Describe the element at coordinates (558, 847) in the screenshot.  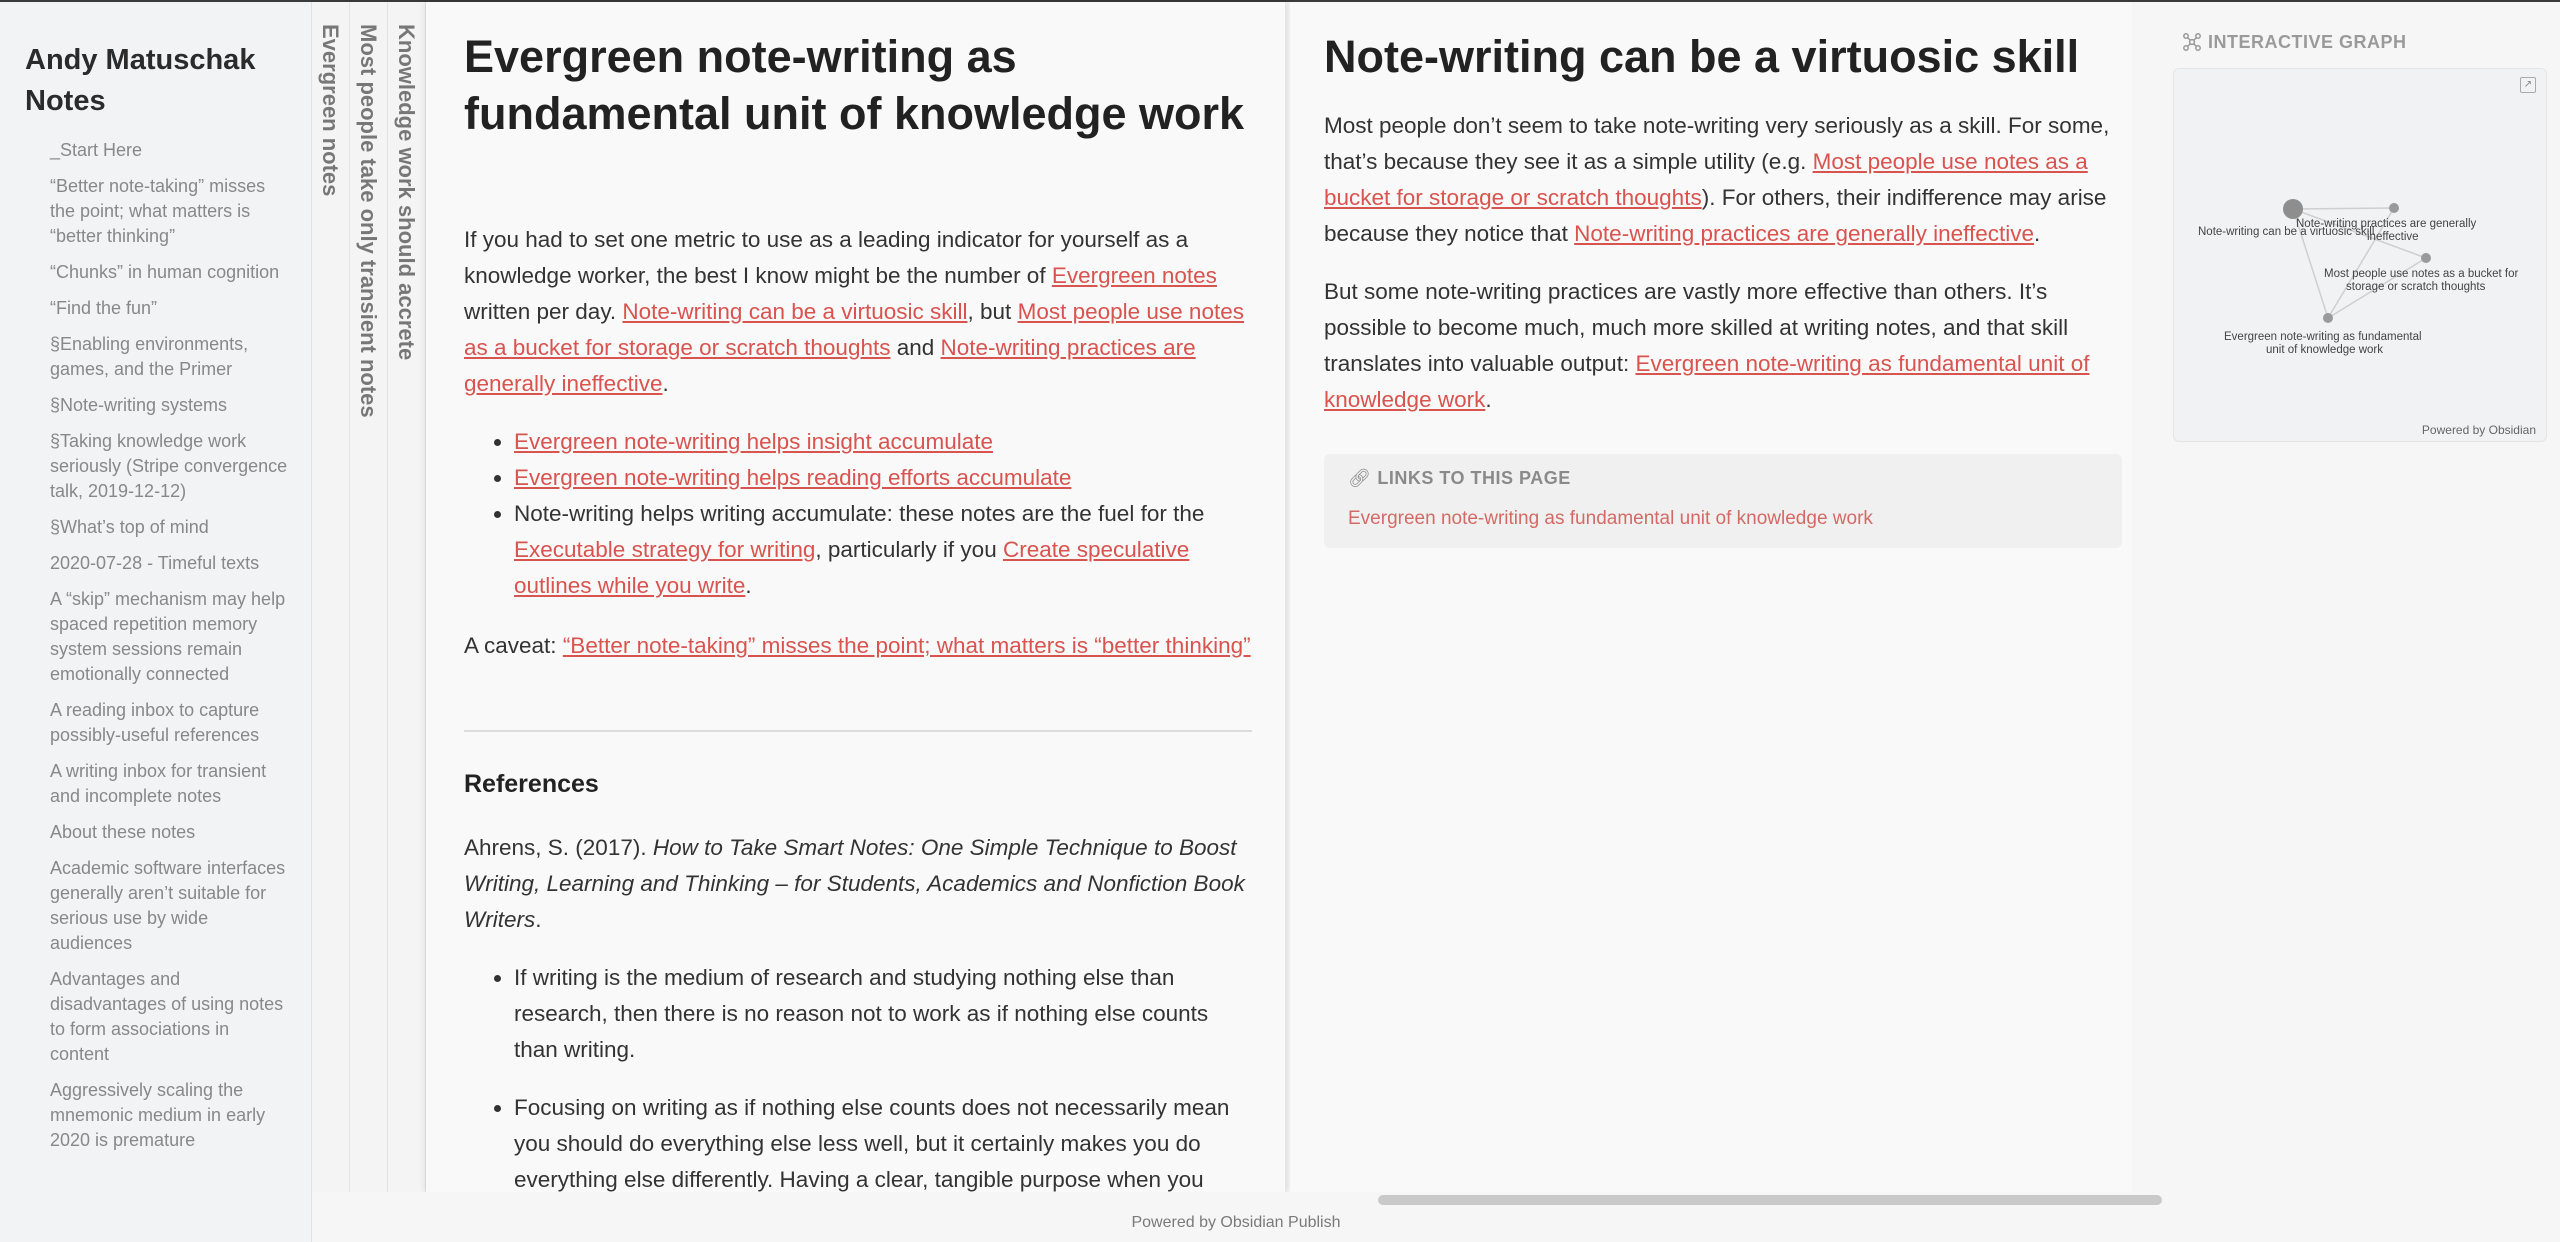
I see `citation-author: Ahrens, S. (2017).` at that location.